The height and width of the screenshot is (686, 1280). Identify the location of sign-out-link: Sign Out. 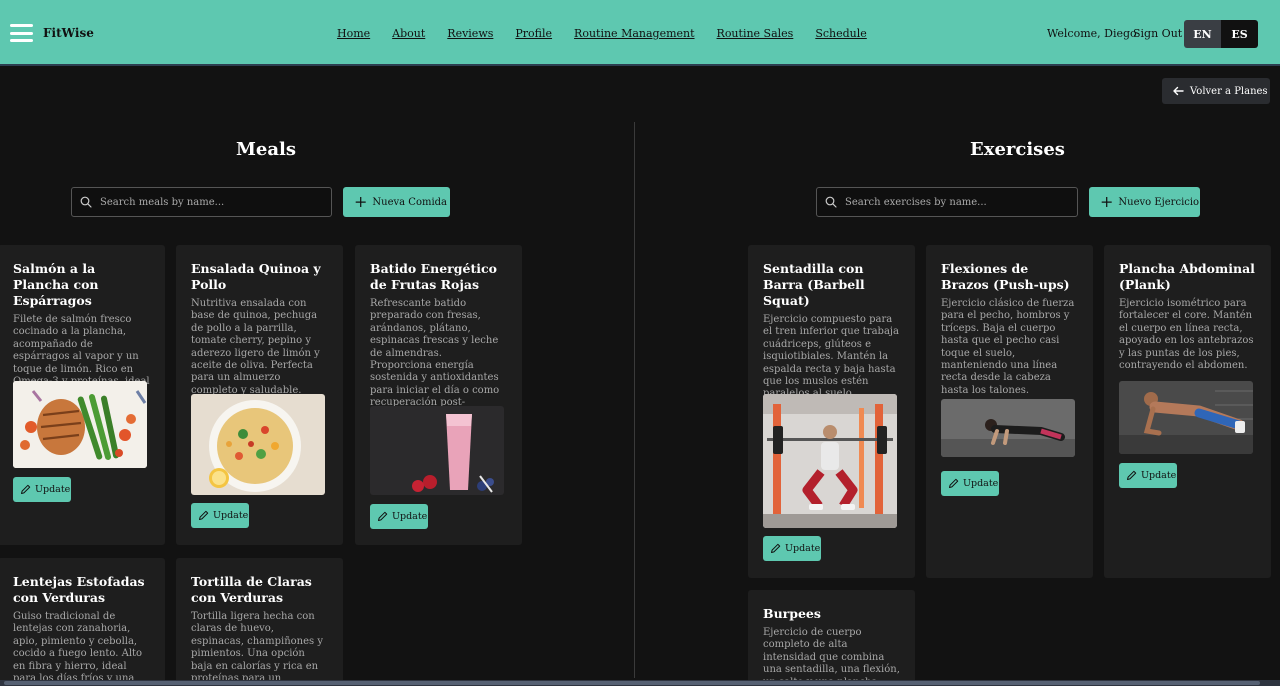
(1157, 33).